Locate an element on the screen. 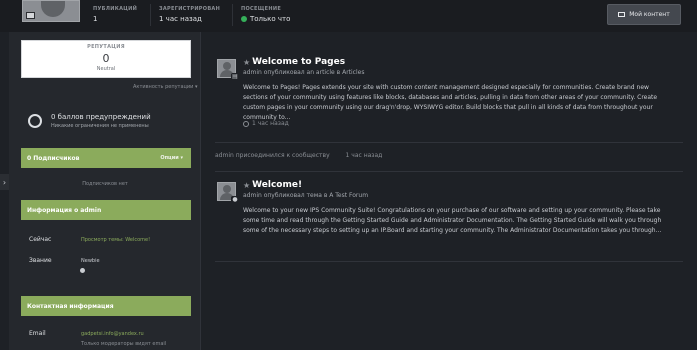  followers-header: 0 Подписчиков Опции ▾ is located at coordinates (106, 158).